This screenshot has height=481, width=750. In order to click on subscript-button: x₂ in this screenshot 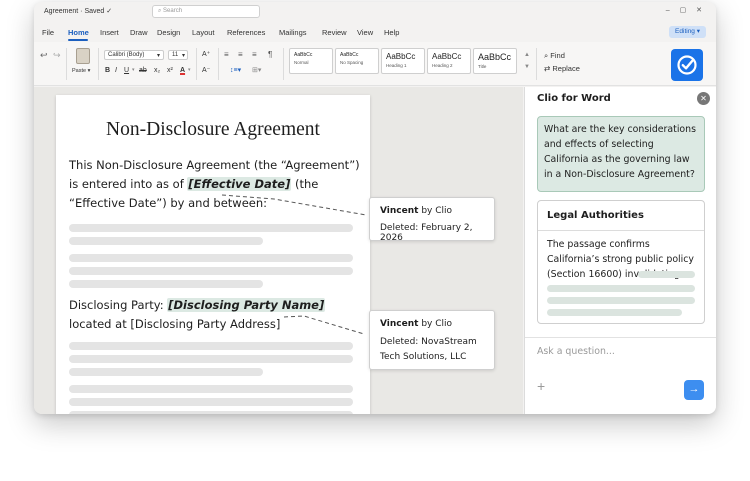, I will do `click(157, 70)`.